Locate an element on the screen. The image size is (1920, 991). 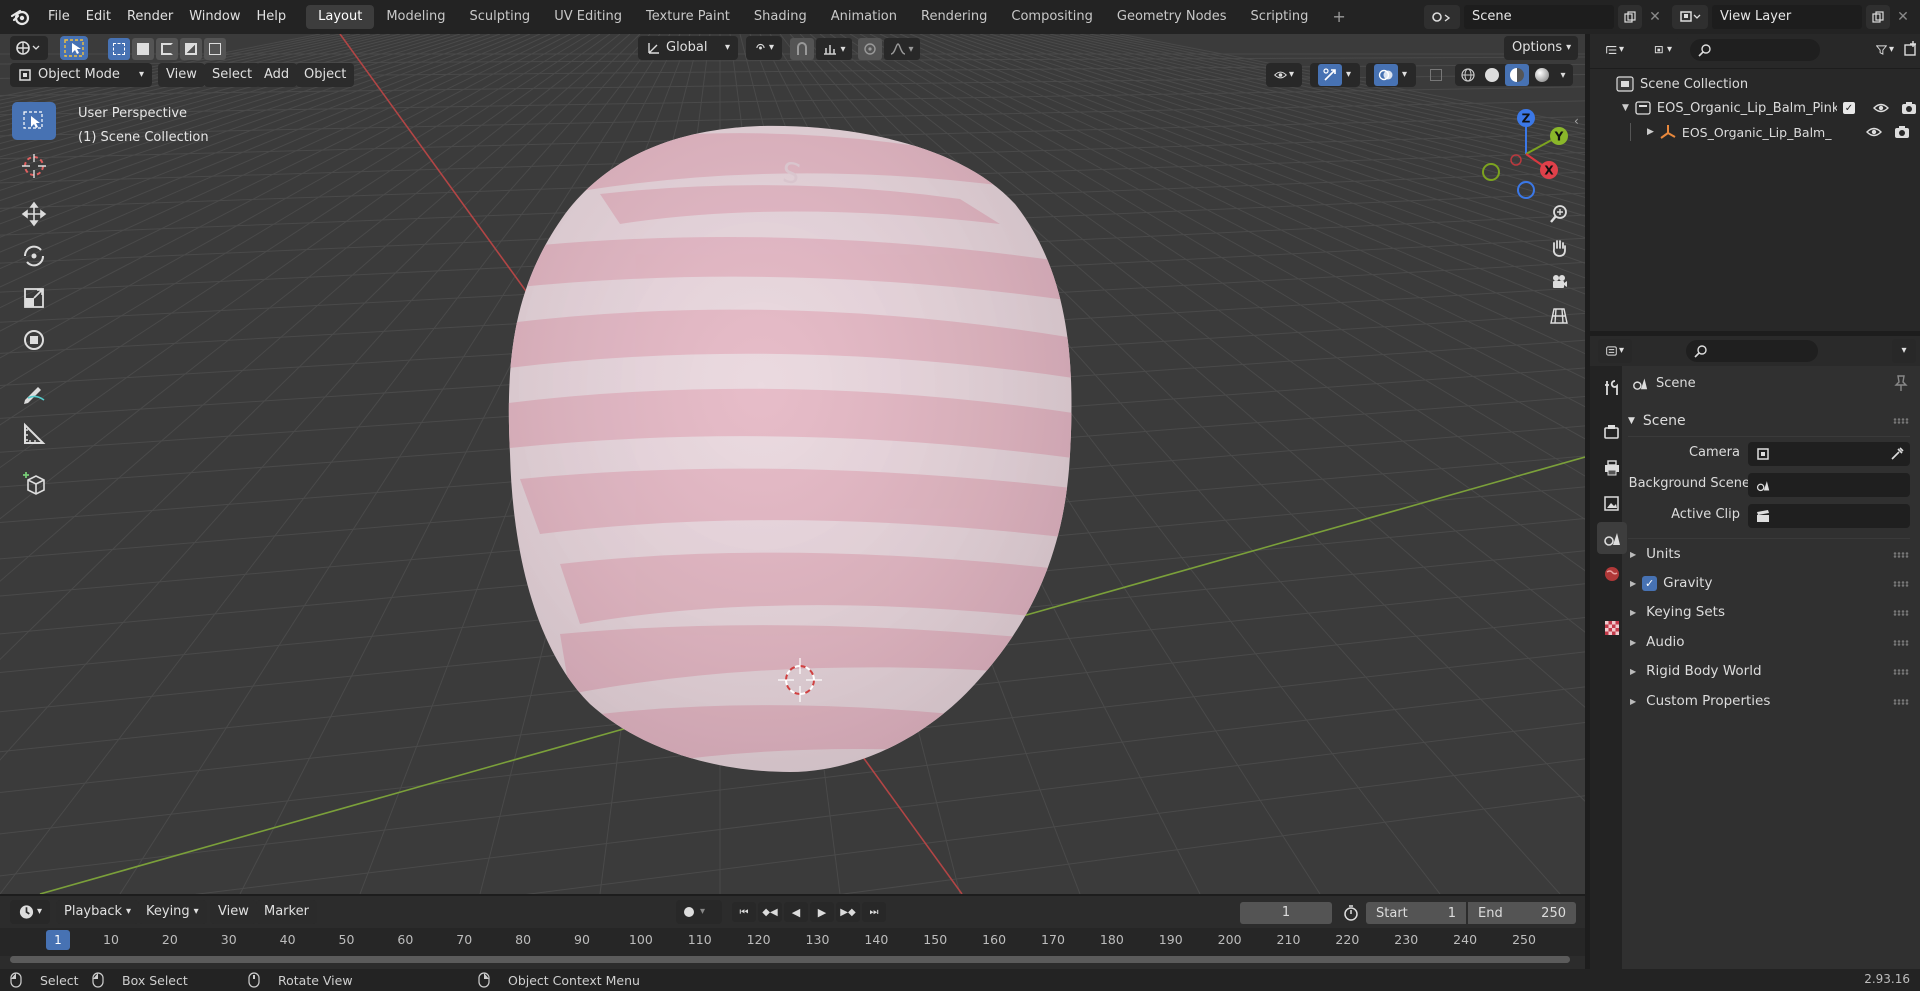
pin-icon is located at coordinates (1901, 383).